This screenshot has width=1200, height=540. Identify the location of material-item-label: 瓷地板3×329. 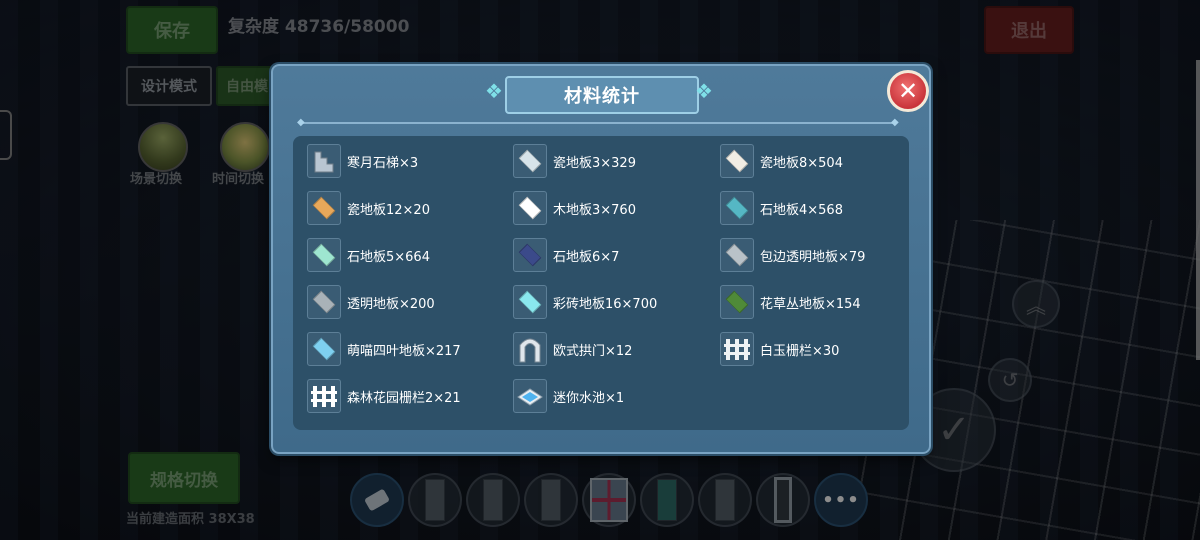
(594, 163).